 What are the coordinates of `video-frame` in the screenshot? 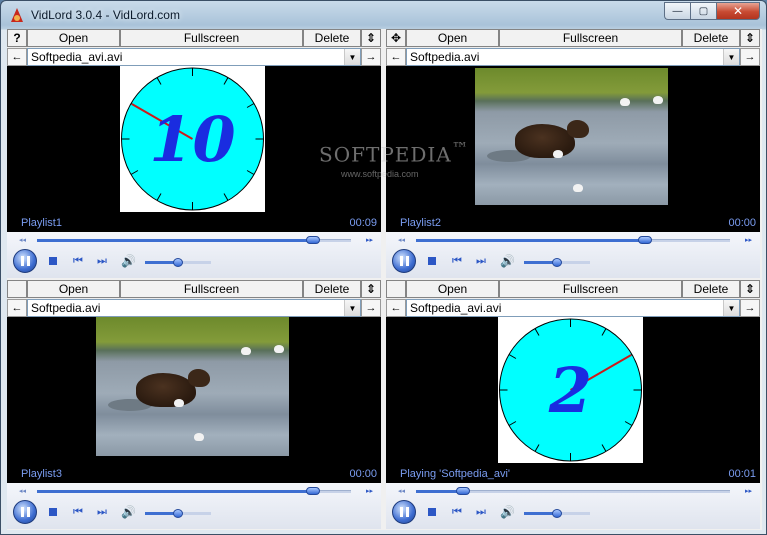 It's located at (192, 386).